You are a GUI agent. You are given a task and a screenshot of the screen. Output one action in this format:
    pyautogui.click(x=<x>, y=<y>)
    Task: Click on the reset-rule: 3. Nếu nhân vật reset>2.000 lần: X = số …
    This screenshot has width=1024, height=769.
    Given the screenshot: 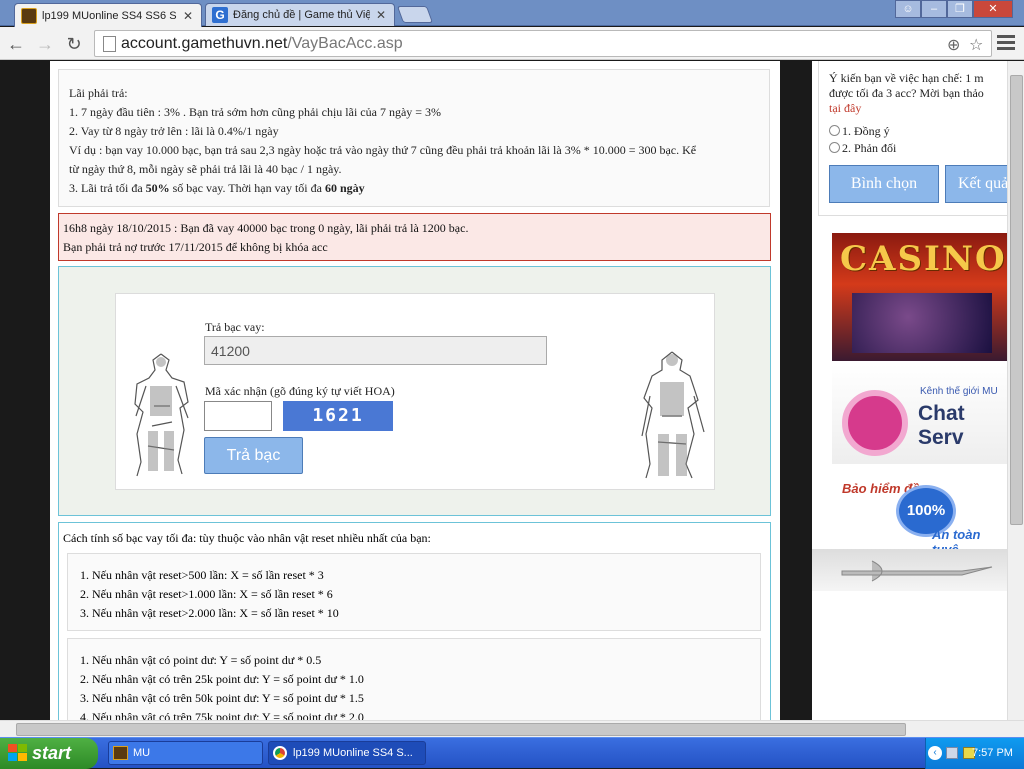 What is the action you would take?
    pyautogui.click(x=209, y=613)
    